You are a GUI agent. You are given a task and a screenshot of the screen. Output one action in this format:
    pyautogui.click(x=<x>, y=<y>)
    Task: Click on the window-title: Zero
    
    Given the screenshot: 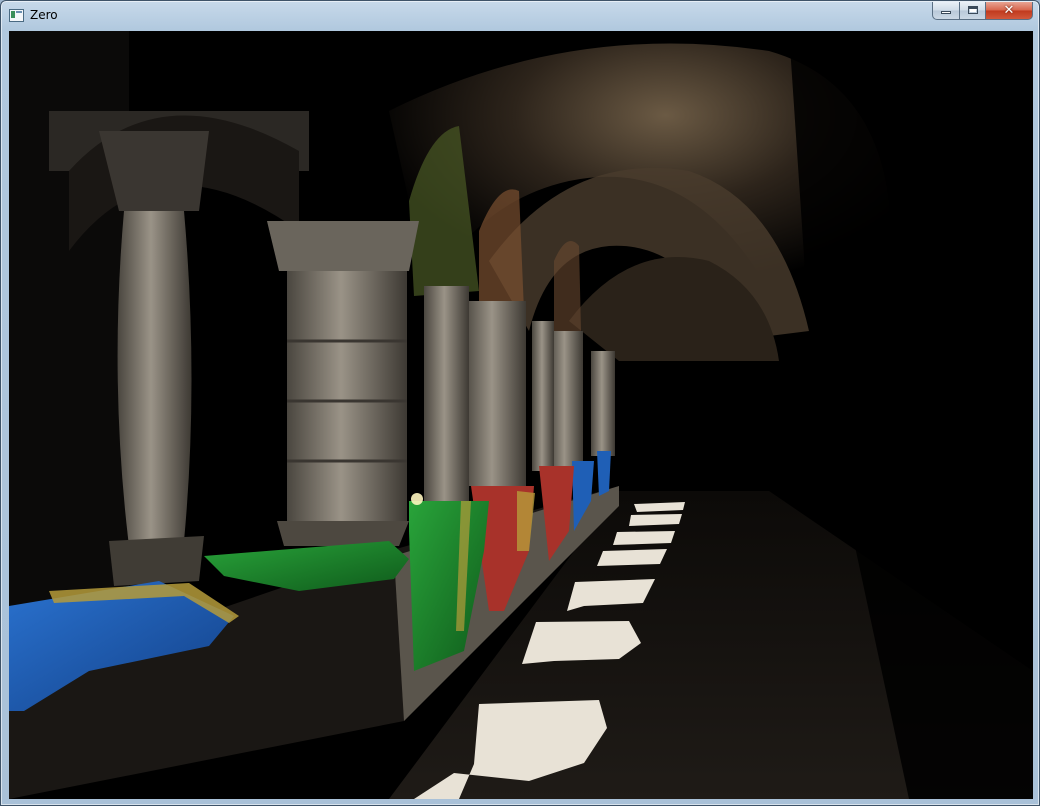 What is the action you would take?
    pyautogui.click(x=44, y=15)
    